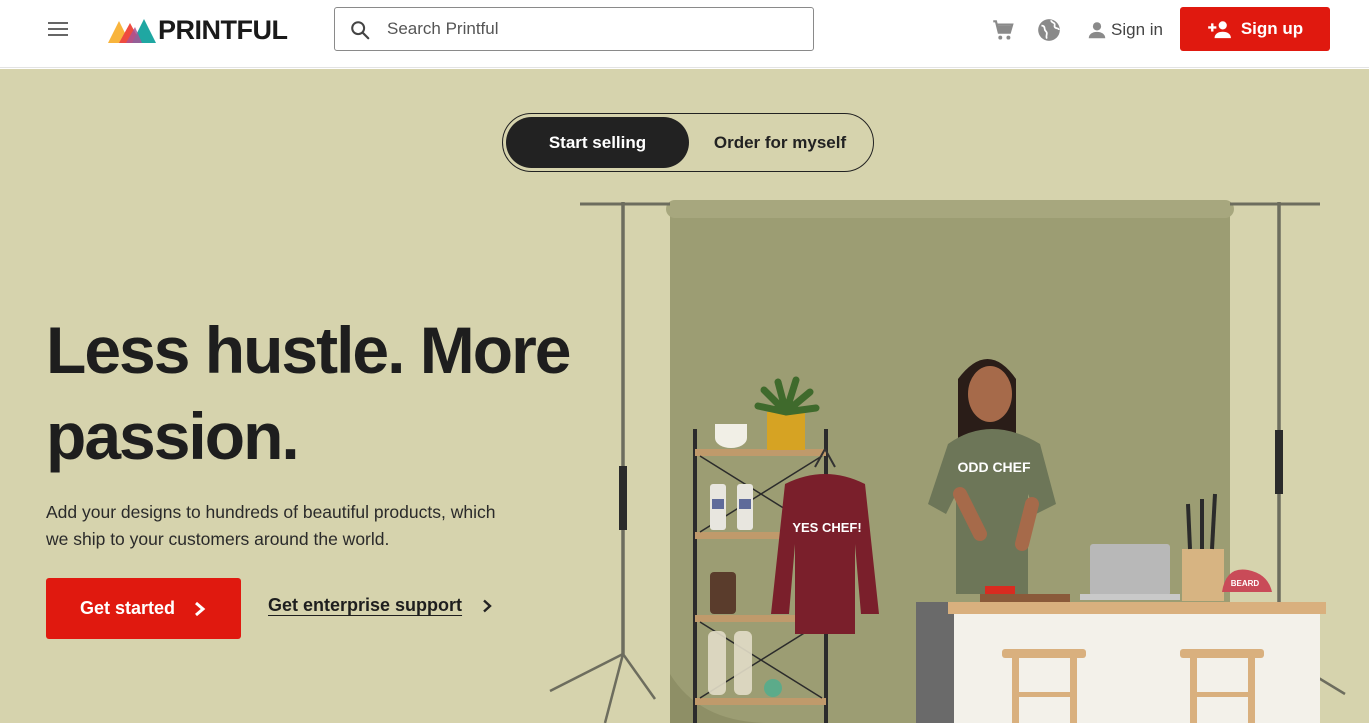 The height and width of the screenshot is (723, 1369). Describe the element at coordinates (780, 142) in the screenshot. I see `toggle-order-for-myself: Order for myself` at that location.